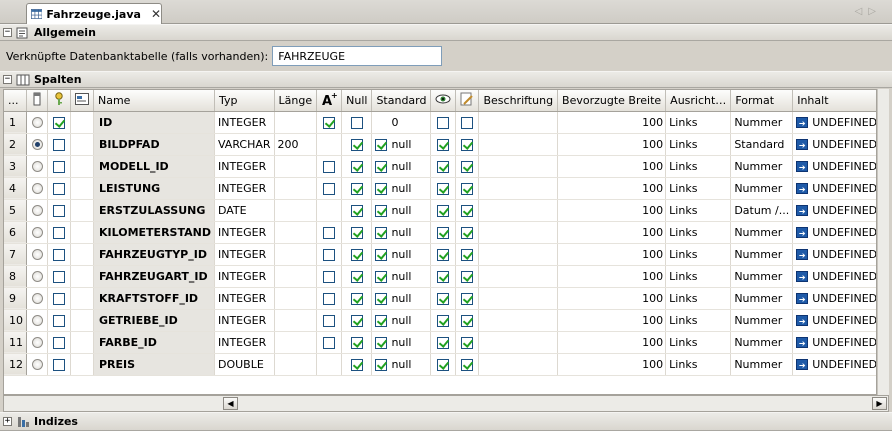 The width and height of the screenshot is (892, 431). I want to click on header-auto: A+, so click(329, 101).